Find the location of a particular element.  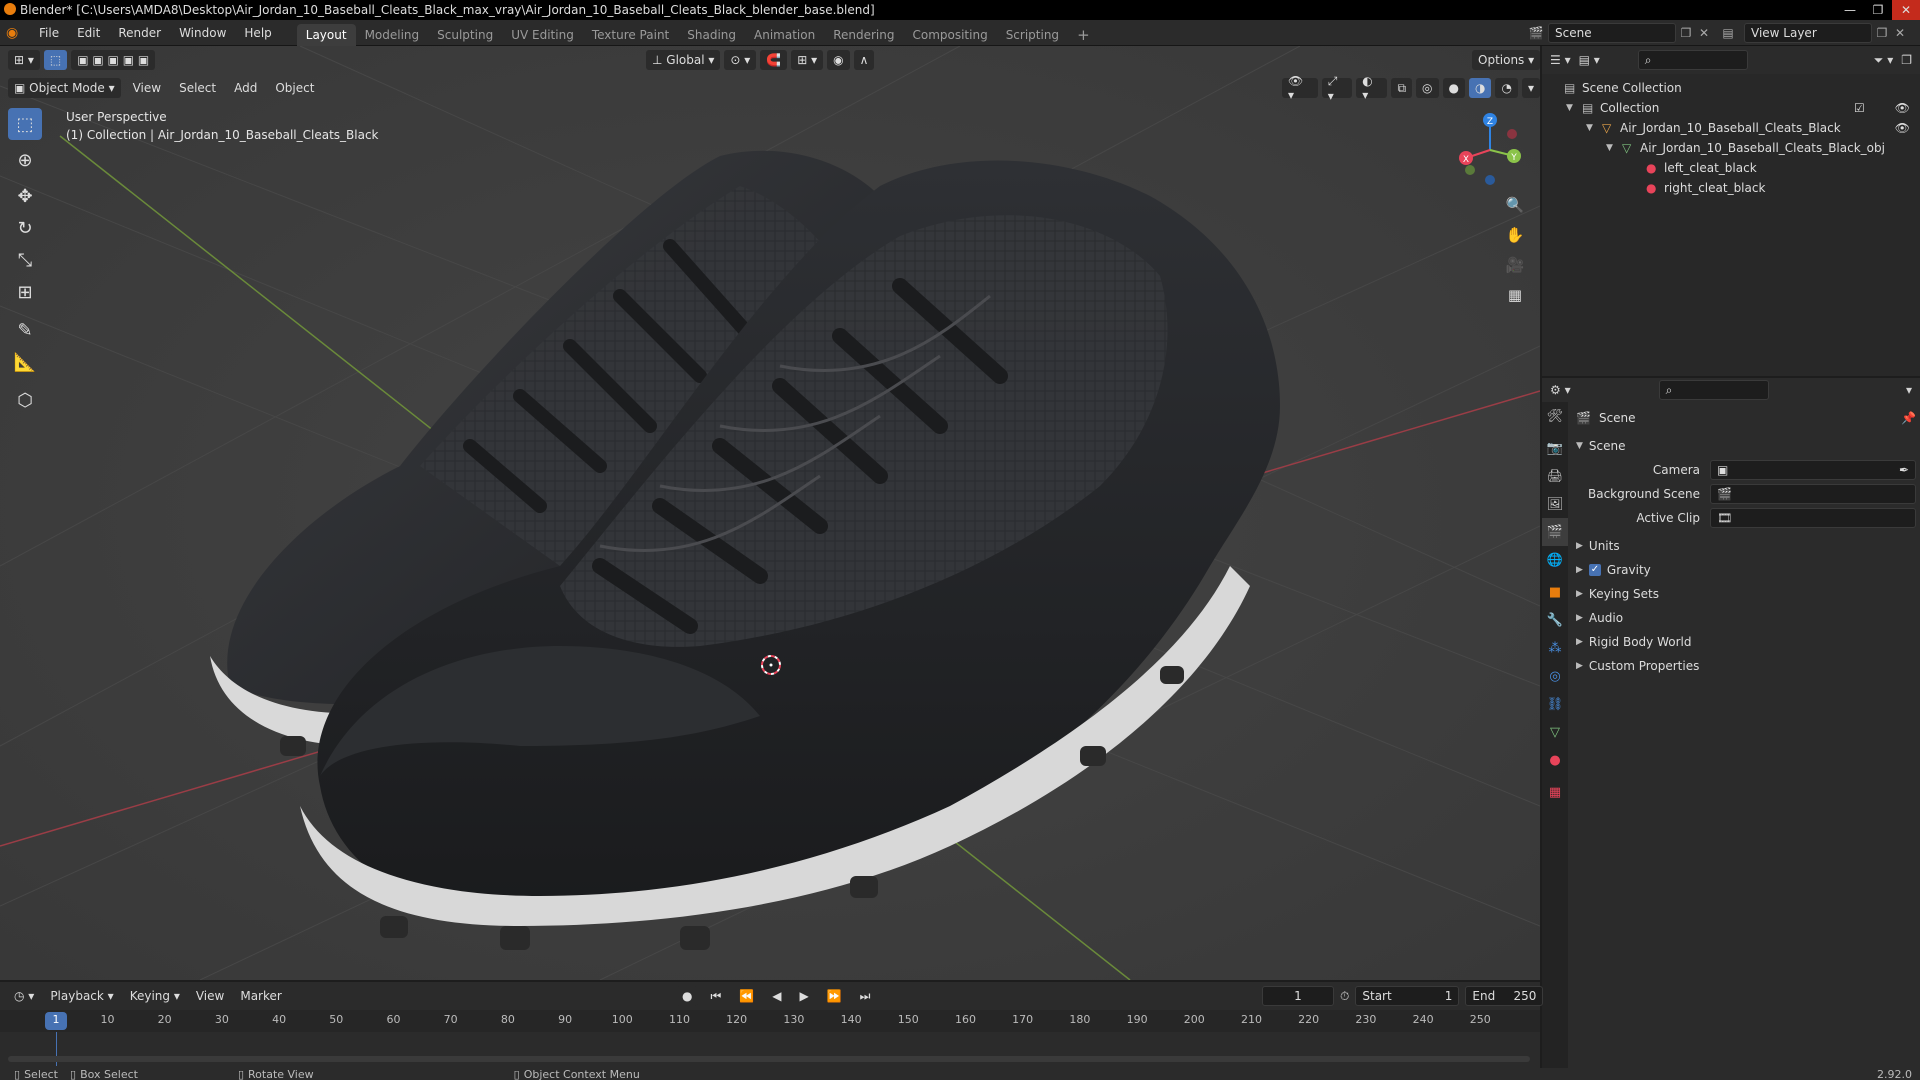

menu-add: Add is located at coordinates (245, 88).